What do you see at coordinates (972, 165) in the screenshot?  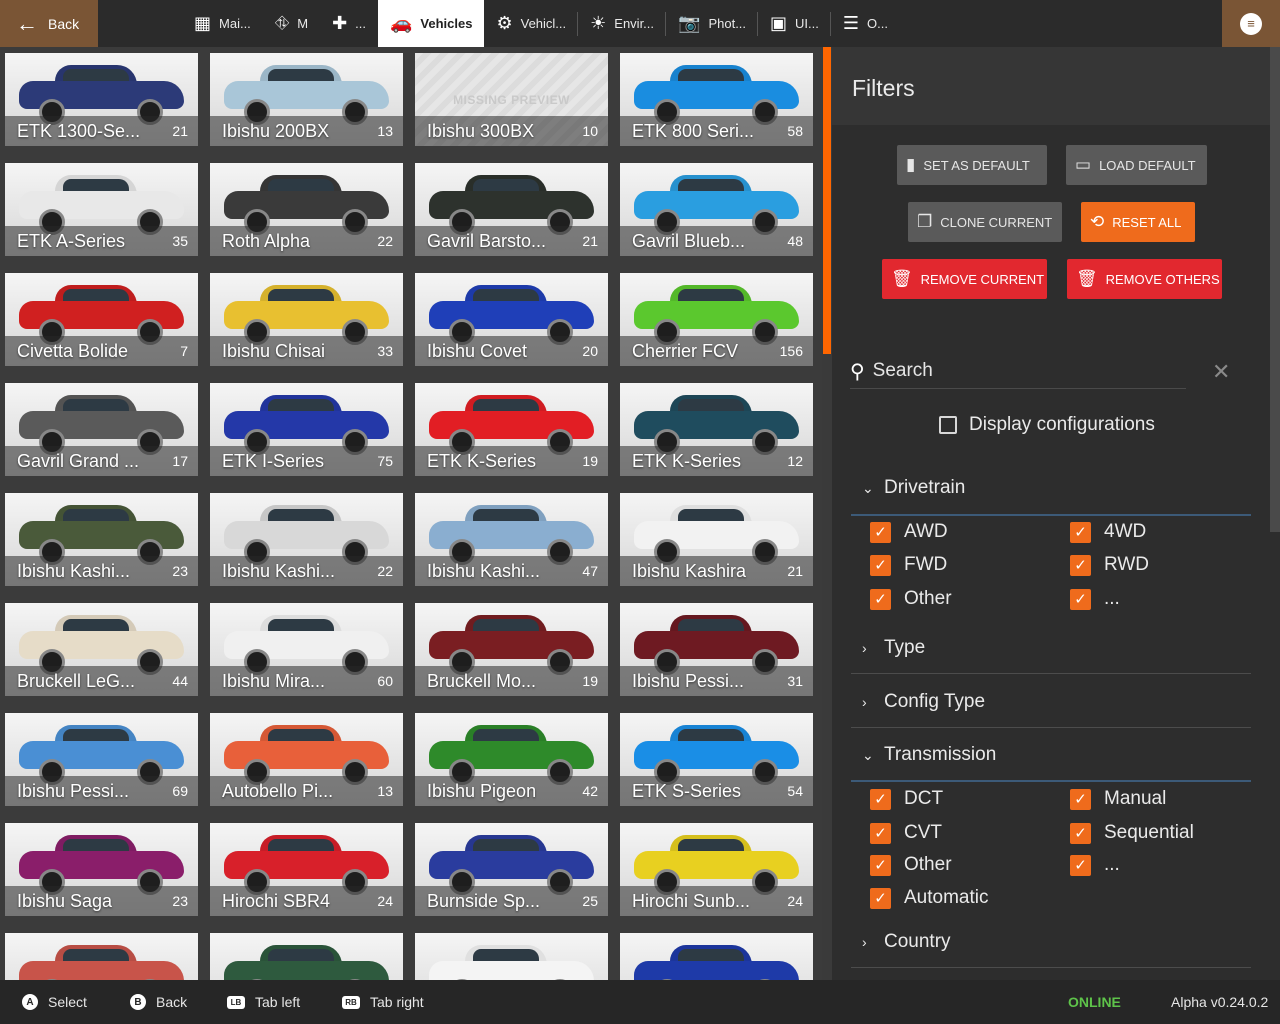 I see `set-as-default-button: ▮ Set as default` at bounding box center [972, 165].